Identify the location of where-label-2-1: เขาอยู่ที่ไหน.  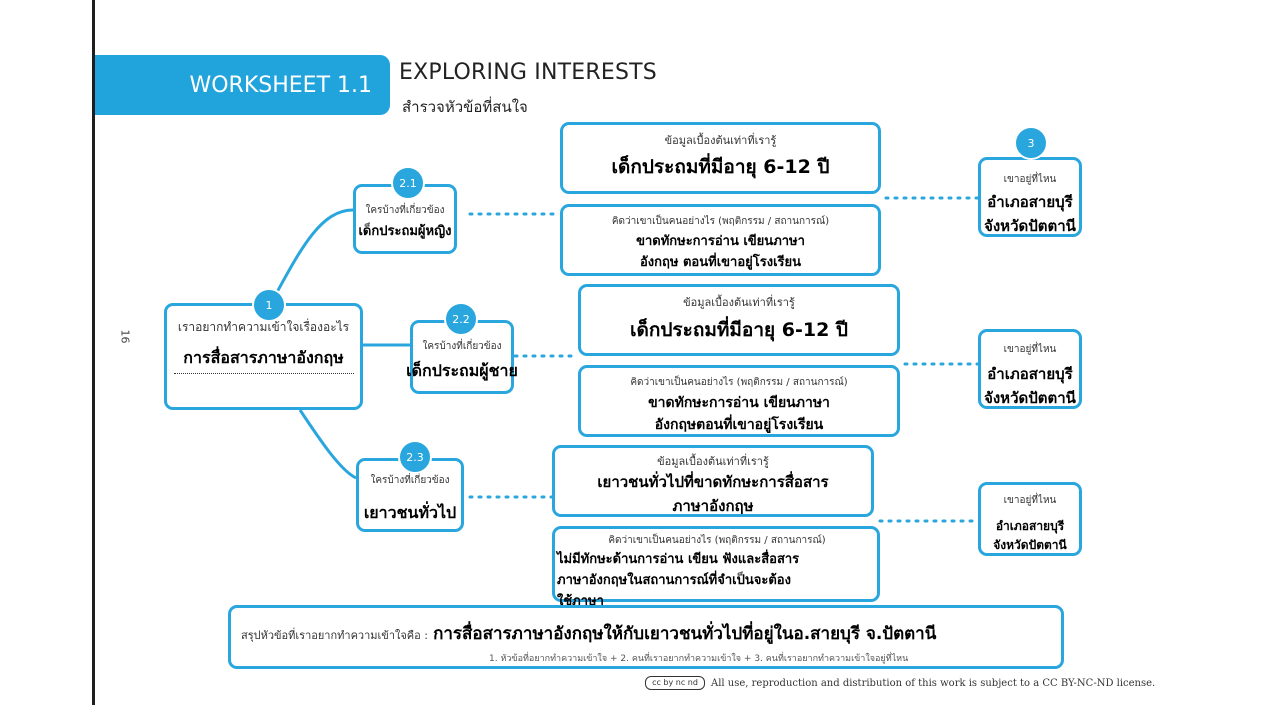
(1030, 179).